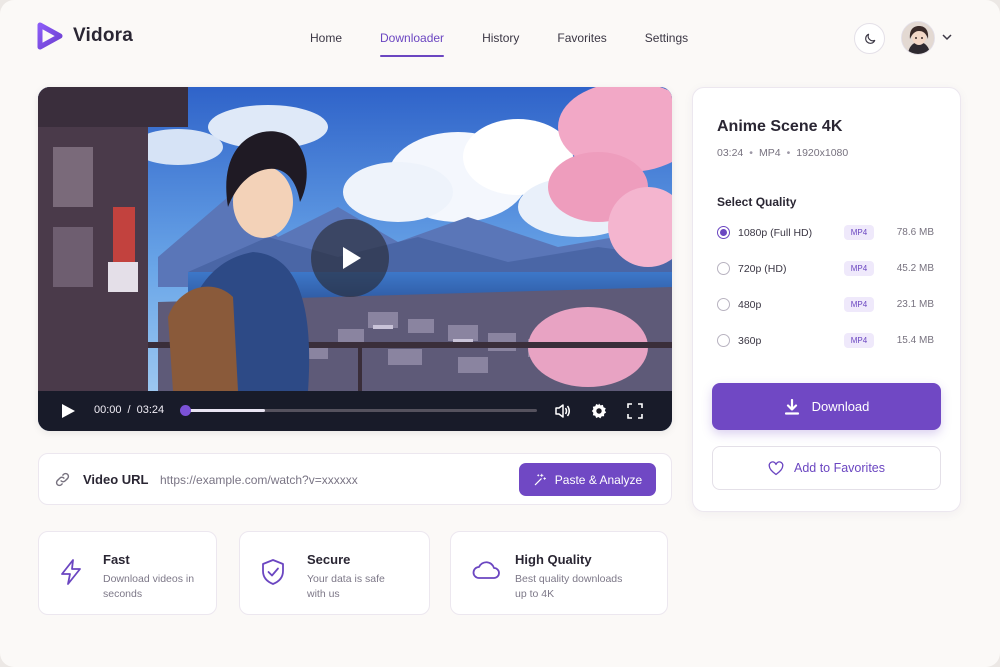  Describe the element at coordinates (108, 410) in the screenshot. I see `current-time: 00:00` at that location.